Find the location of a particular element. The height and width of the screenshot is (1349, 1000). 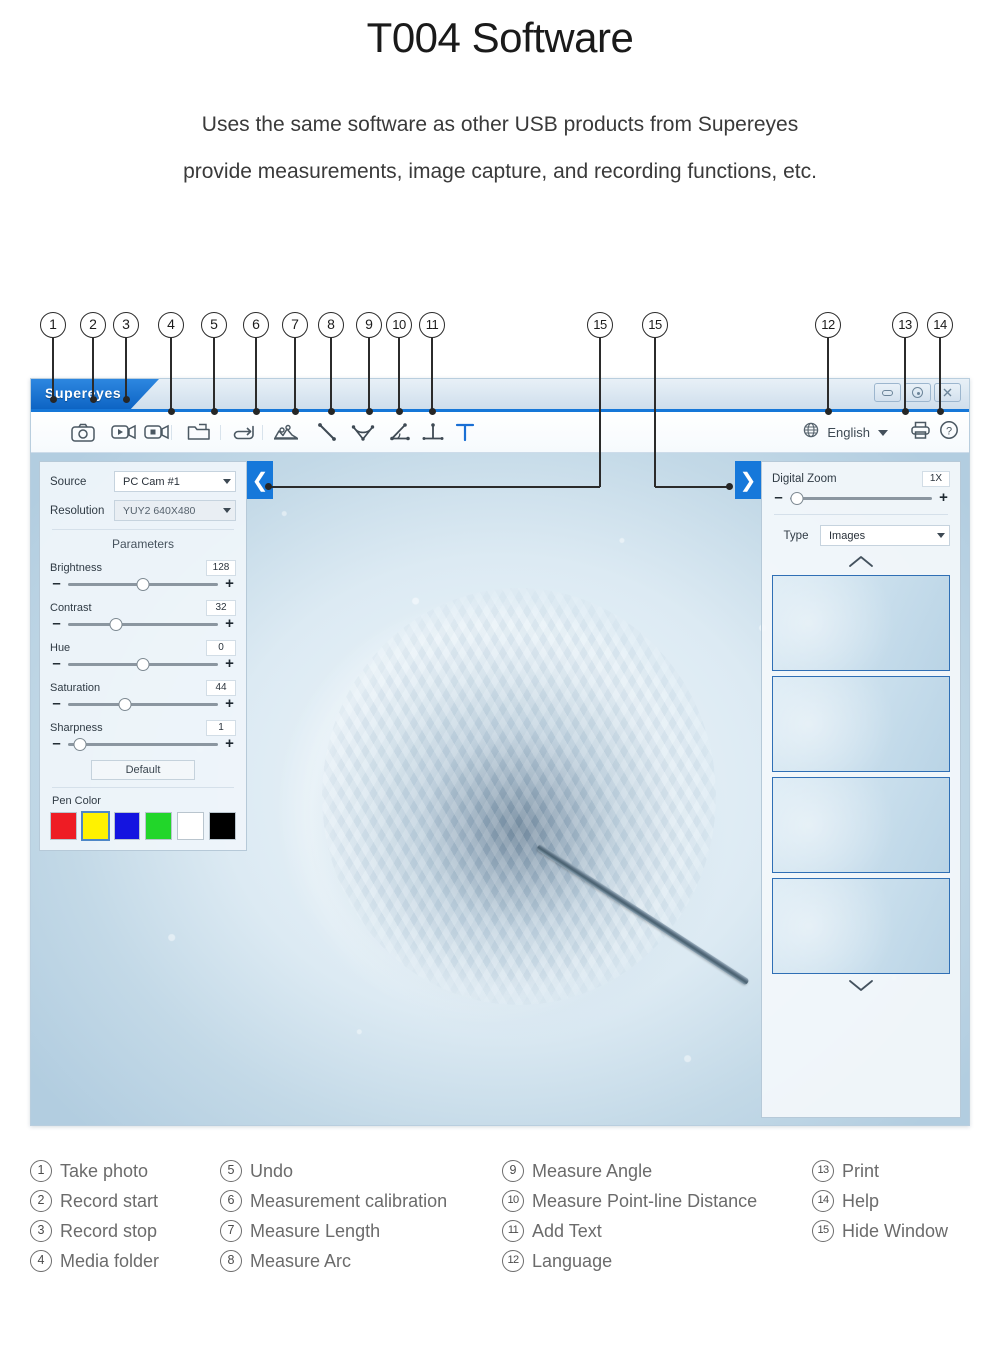

toolbar: English ? is located at coordinates (500, 432).